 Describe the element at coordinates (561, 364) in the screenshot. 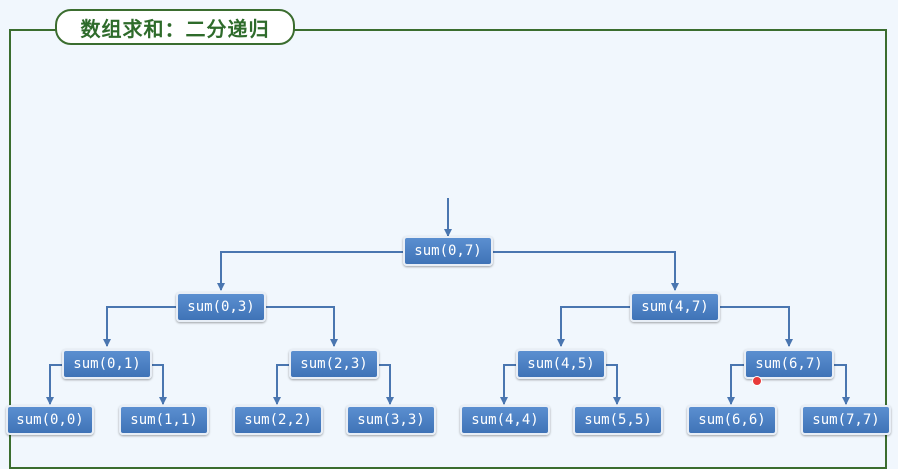

I see `node-sum-4-5: sum(4,5)` at that location.